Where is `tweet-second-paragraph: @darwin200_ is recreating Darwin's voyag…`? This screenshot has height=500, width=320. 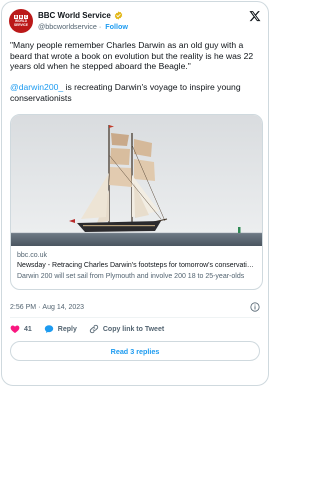
tweet-second-paragraph: @darwin200_ is recreating Darwin's voyag… is located at coordinates (137, 92).